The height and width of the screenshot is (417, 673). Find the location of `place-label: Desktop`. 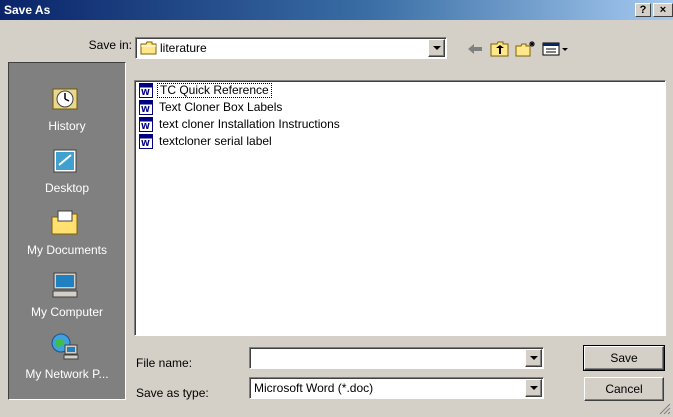

place-label: Desktop is located at coordinates (67, 188).